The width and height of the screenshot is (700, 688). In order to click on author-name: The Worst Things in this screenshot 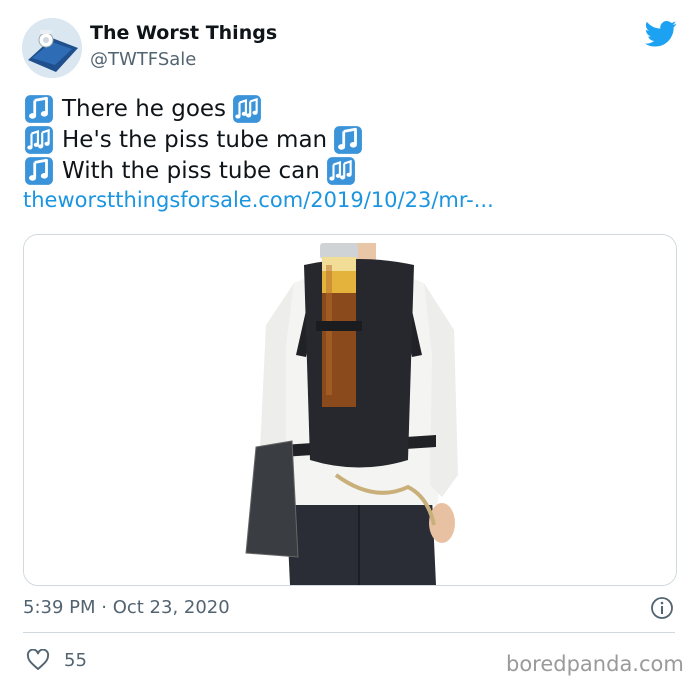, I will do `click(183, 33)`.